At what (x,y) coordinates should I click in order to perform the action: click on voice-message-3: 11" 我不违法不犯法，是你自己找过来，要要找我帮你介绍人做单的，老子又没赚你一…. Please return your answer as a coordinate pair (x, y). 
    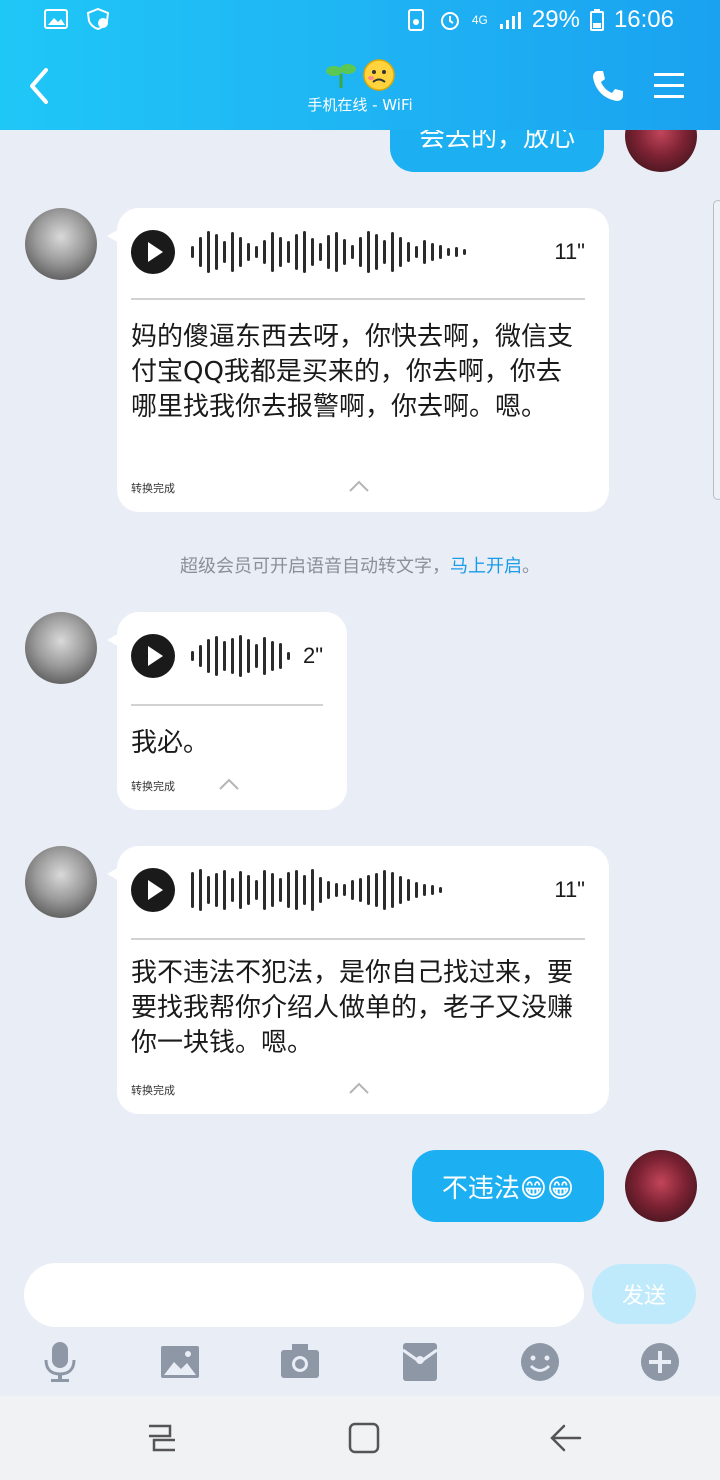
    Looking at the image, I should click on (358, 980).